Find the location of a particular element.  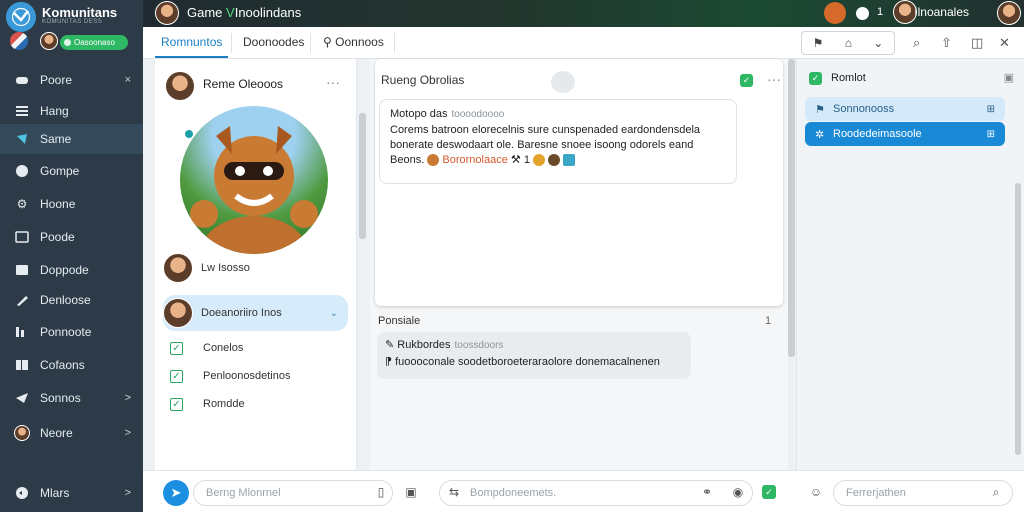

checkbox-row: ✓ Conelos is located at coordinates (206, 348).